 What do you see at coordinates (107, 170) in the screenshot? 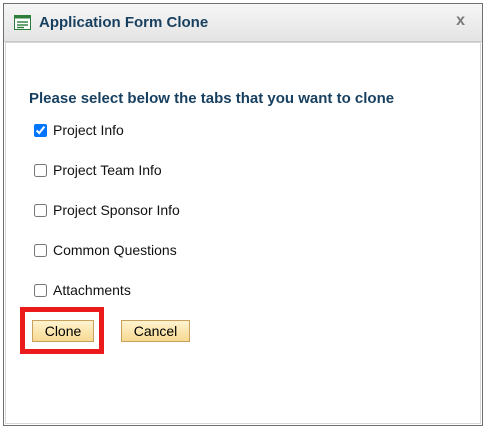
I see `project-team-info-label: Project Team Info` at bounding box center [107, 170].